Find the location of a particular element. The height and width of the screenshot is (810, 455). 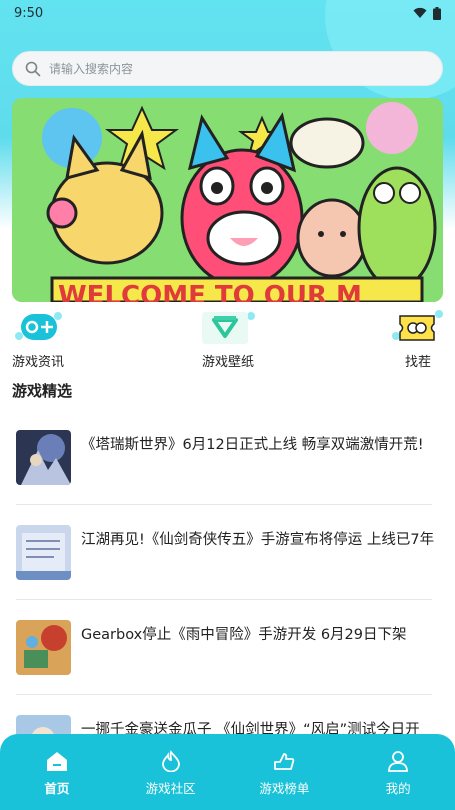

news-title: 江湖再见!《仙剑奇侠传五》手游宣布将停运 上线已7年 is located at coordinates (258, 540).